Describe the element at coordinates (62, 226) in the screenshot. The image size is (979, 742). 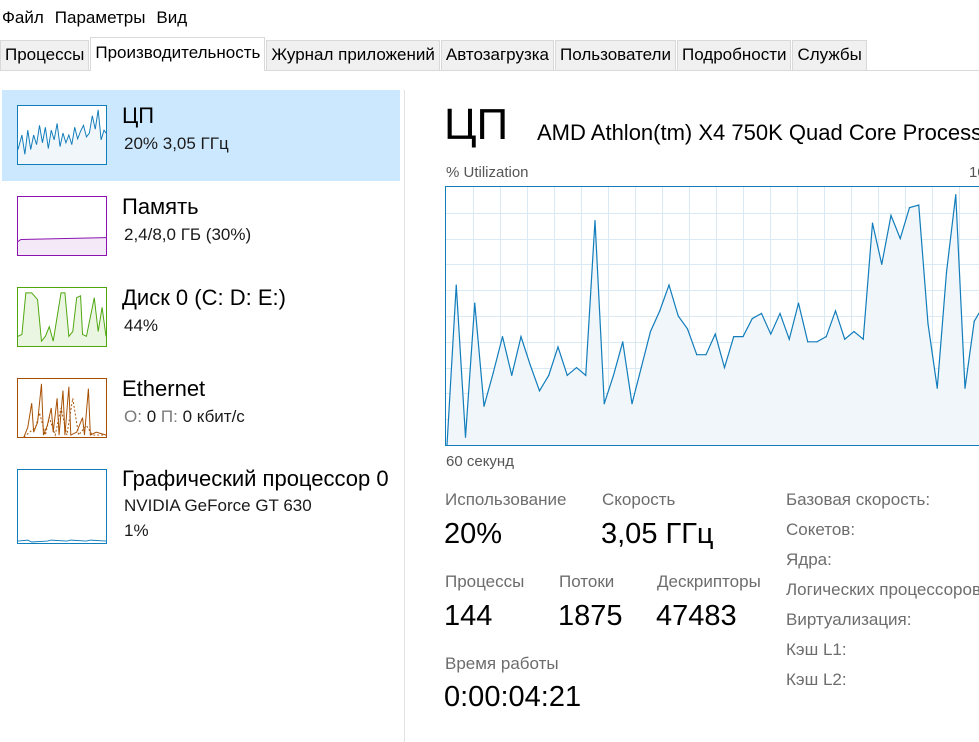
I see `memory-thumbnail-graph` at that location.